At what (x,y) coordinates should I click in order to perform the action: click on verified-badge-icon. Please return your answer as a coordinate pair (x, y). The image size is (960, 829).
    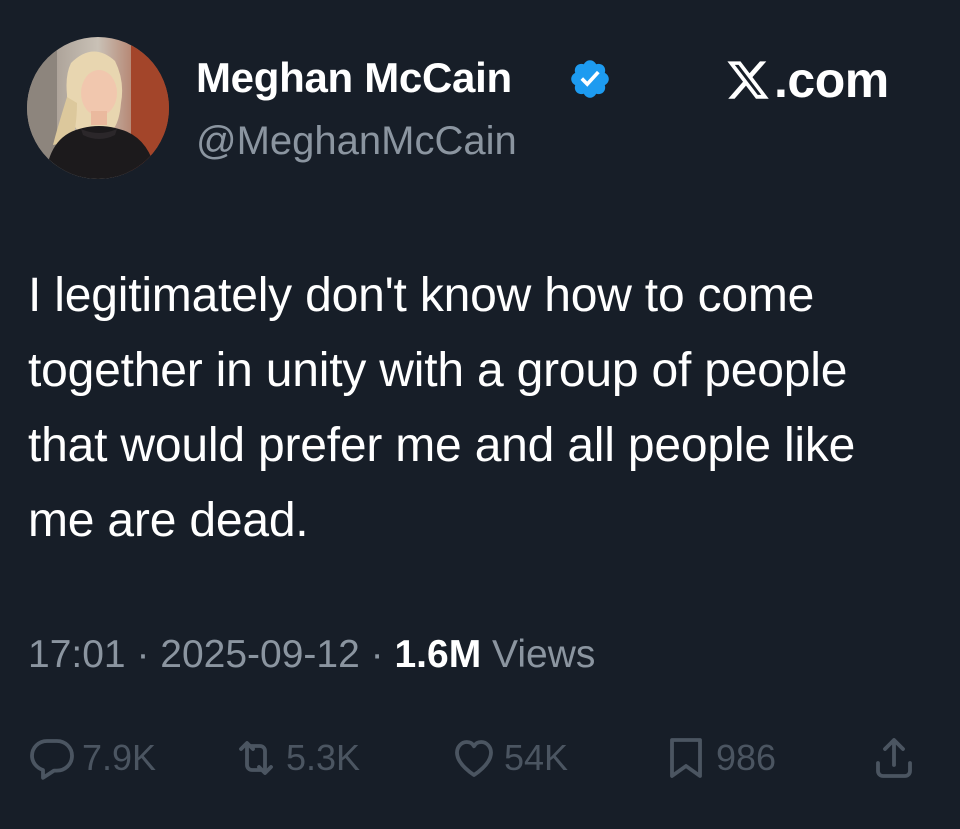
    Looking at the image, I should click on (590, 79).